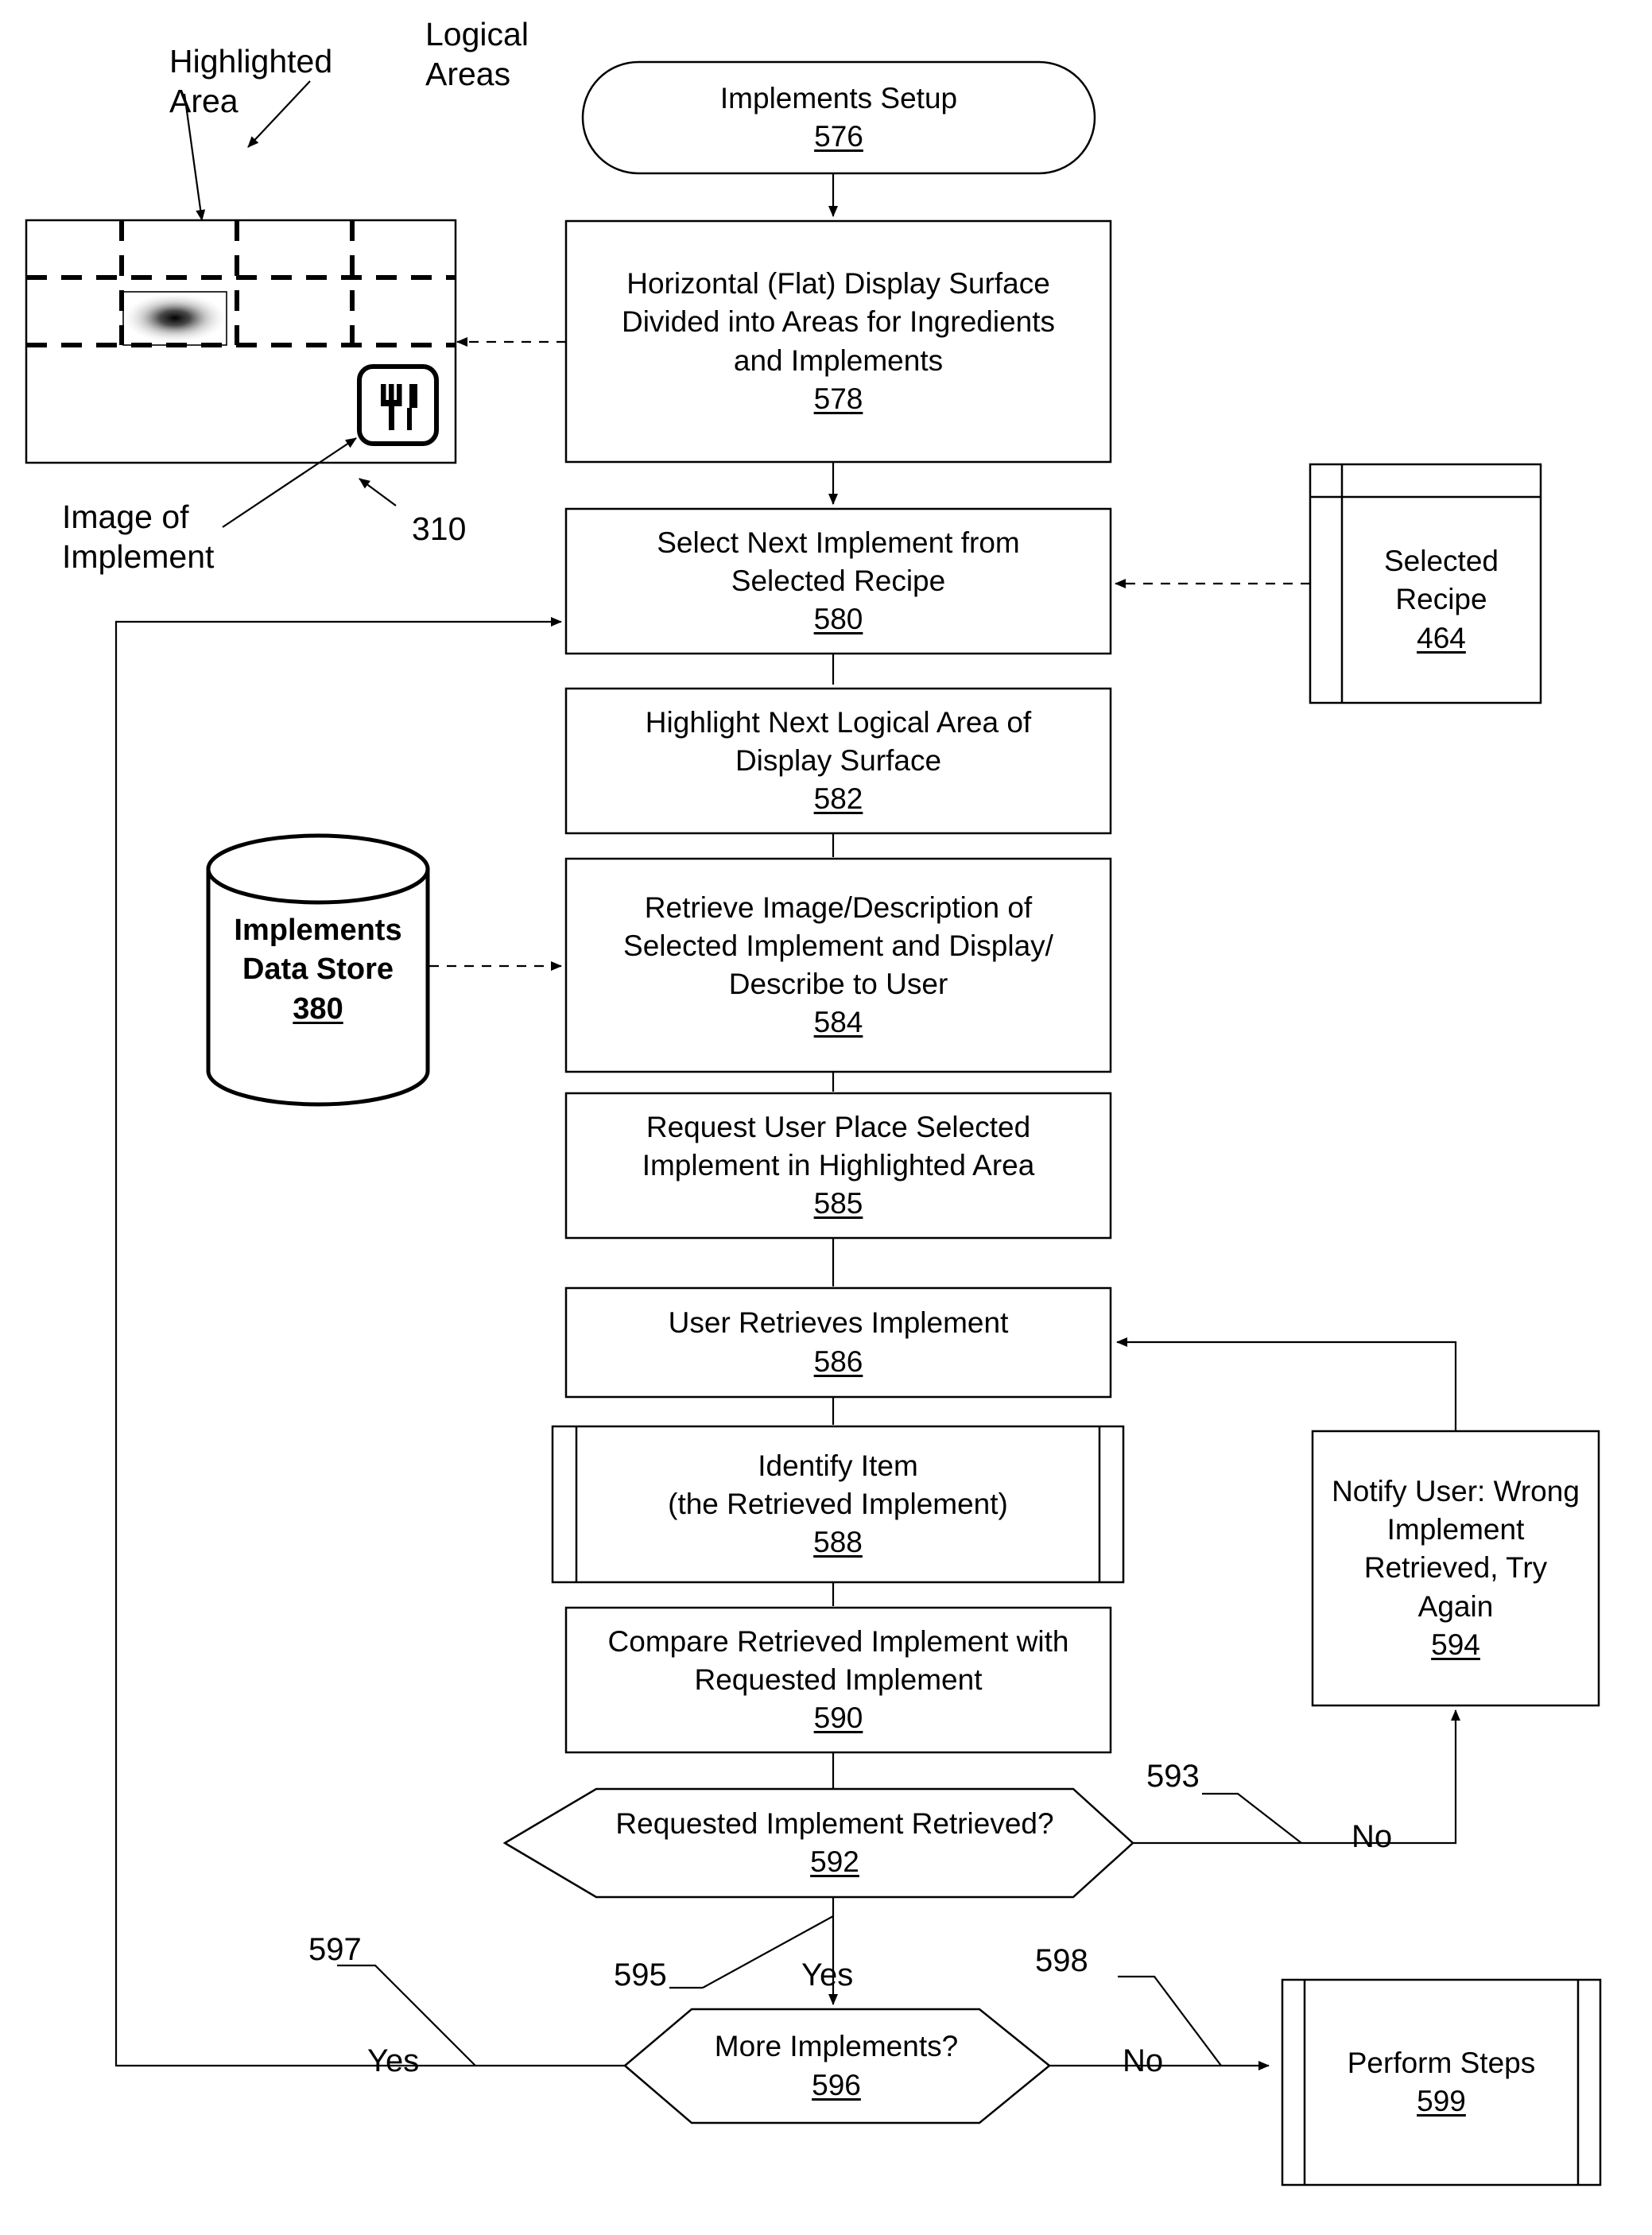 The height and width of the screenshot is (2235, 1652). Describe the element at coordinates (838, 1680) in the screenshot. I see `node-590-shape` at that location.